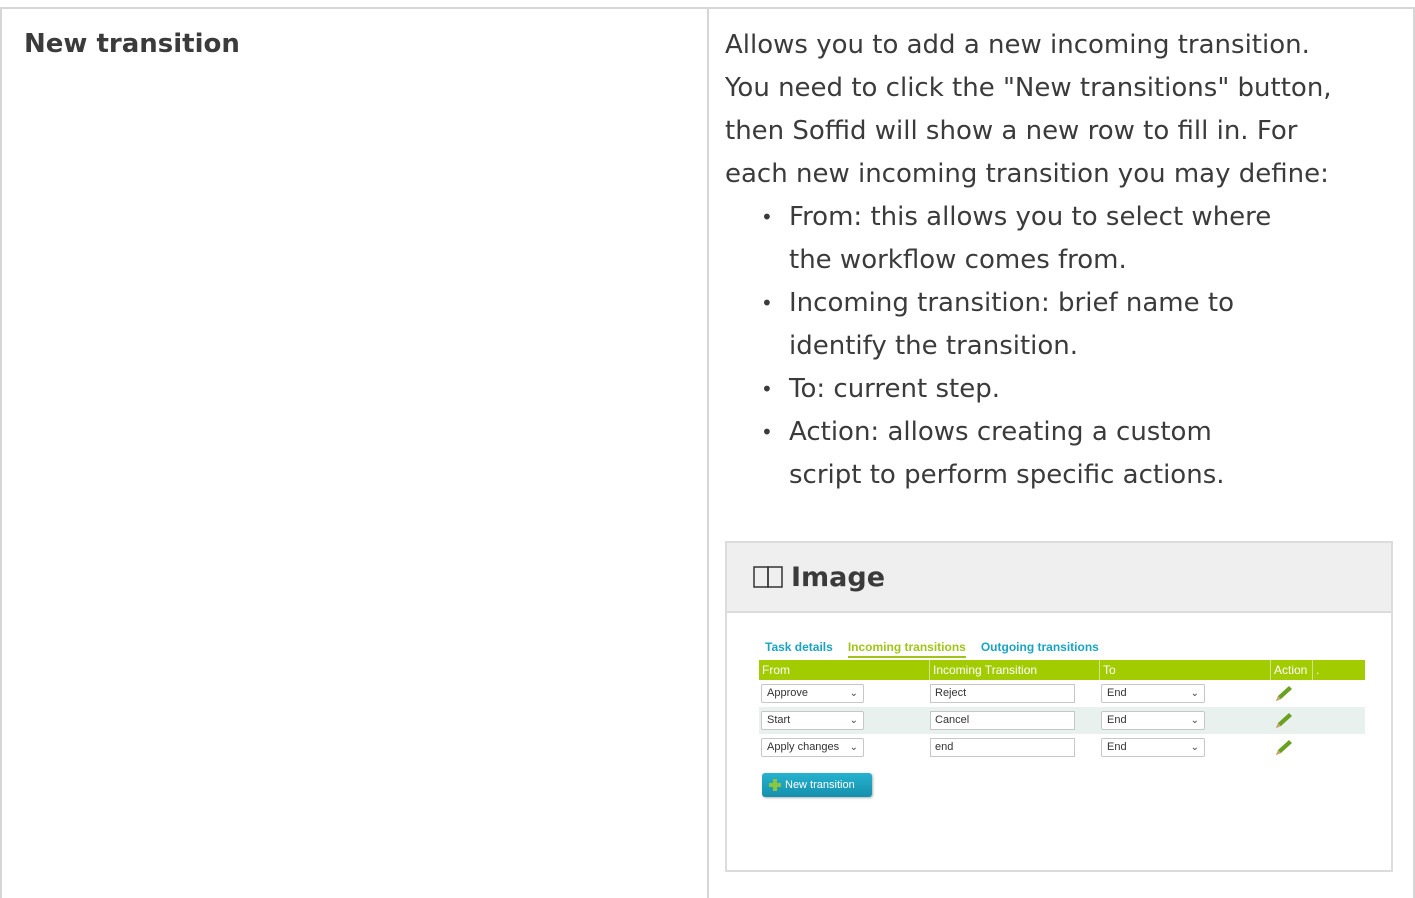 Image resolution: width=1415 pixels, height=898 pixels. Describe the element at coordinates (958, 260) in the screenshot. I see `bullet-line: the workflow comes from.` at that location.